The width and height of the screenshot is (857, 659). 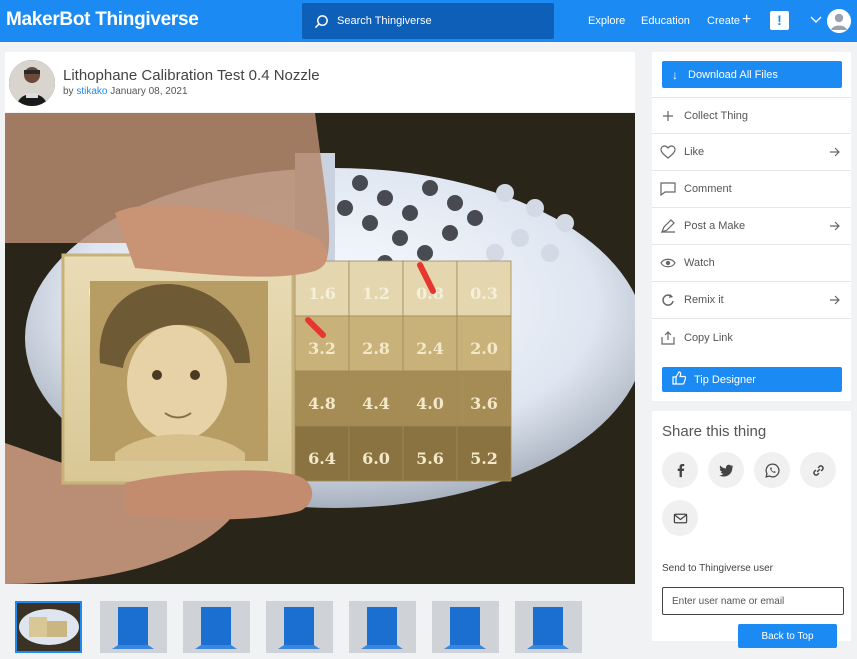 What do you see at coordinates (68, 91) in the screenshot?
I see `byline-by: by` at bounding box center [68, 91].